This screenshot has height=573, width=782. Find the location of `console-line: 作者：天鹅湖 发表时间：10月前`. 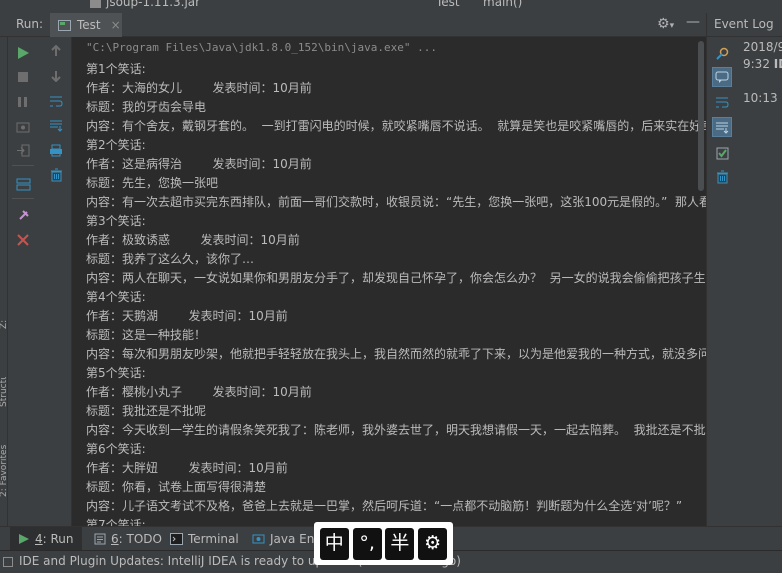

console-line: 作者：天鹅湖 发表时间：10月前 is located at coordinates (187, 316).